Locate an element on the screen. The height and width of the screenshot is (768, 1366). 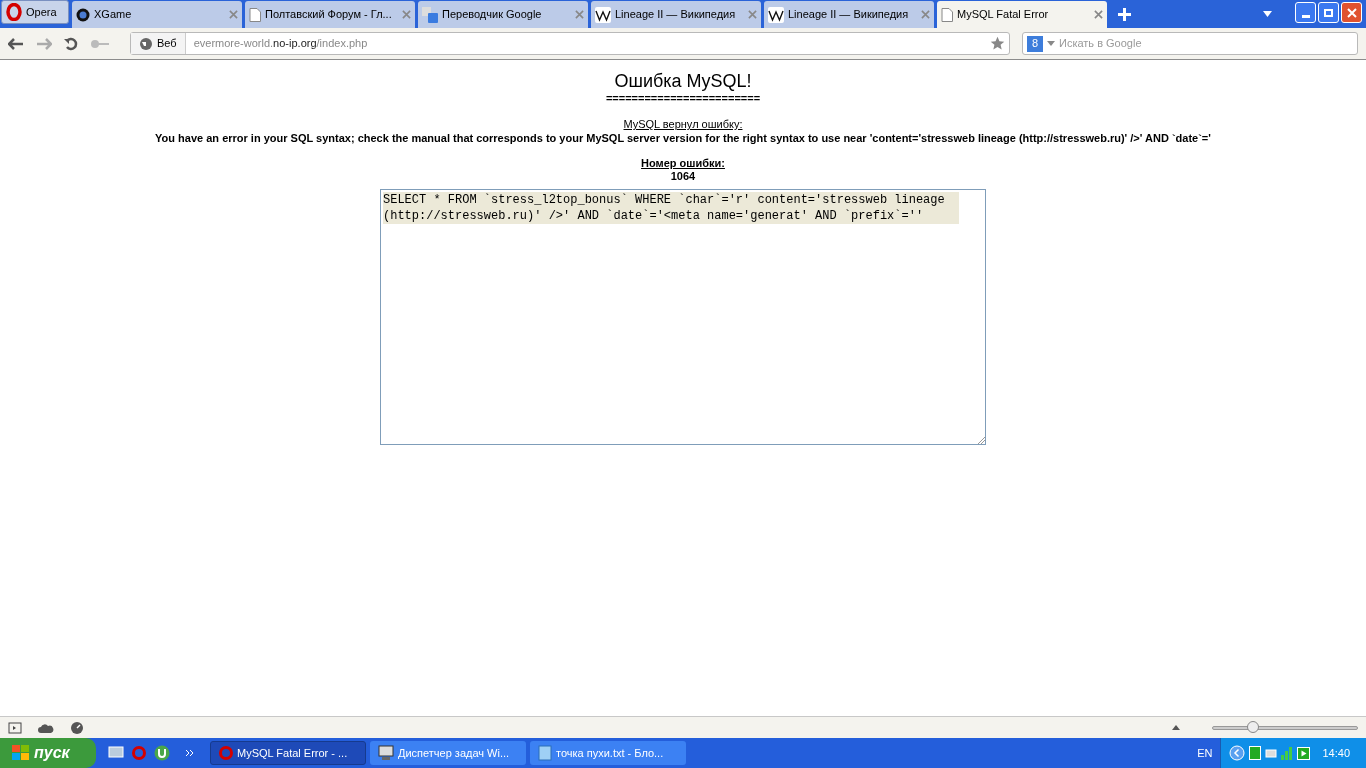
web-label: Веб is located at coordinates (167, 44).